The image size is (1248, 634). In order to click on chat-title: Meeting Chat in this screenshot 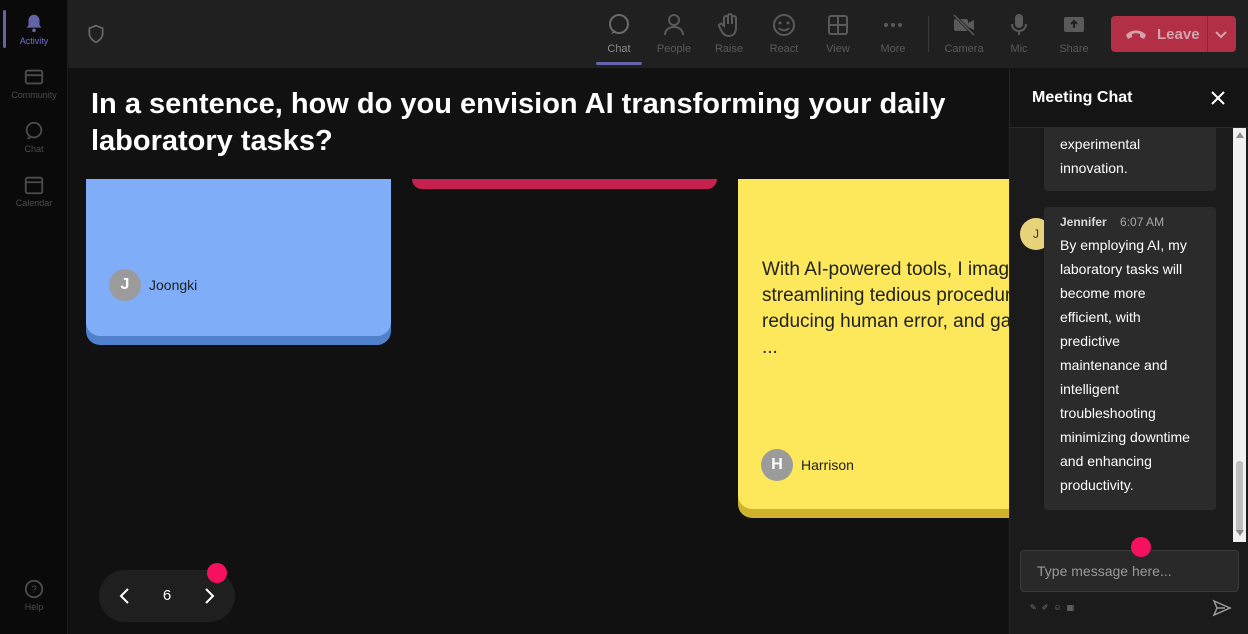, I will do `click(1082, 97)`.